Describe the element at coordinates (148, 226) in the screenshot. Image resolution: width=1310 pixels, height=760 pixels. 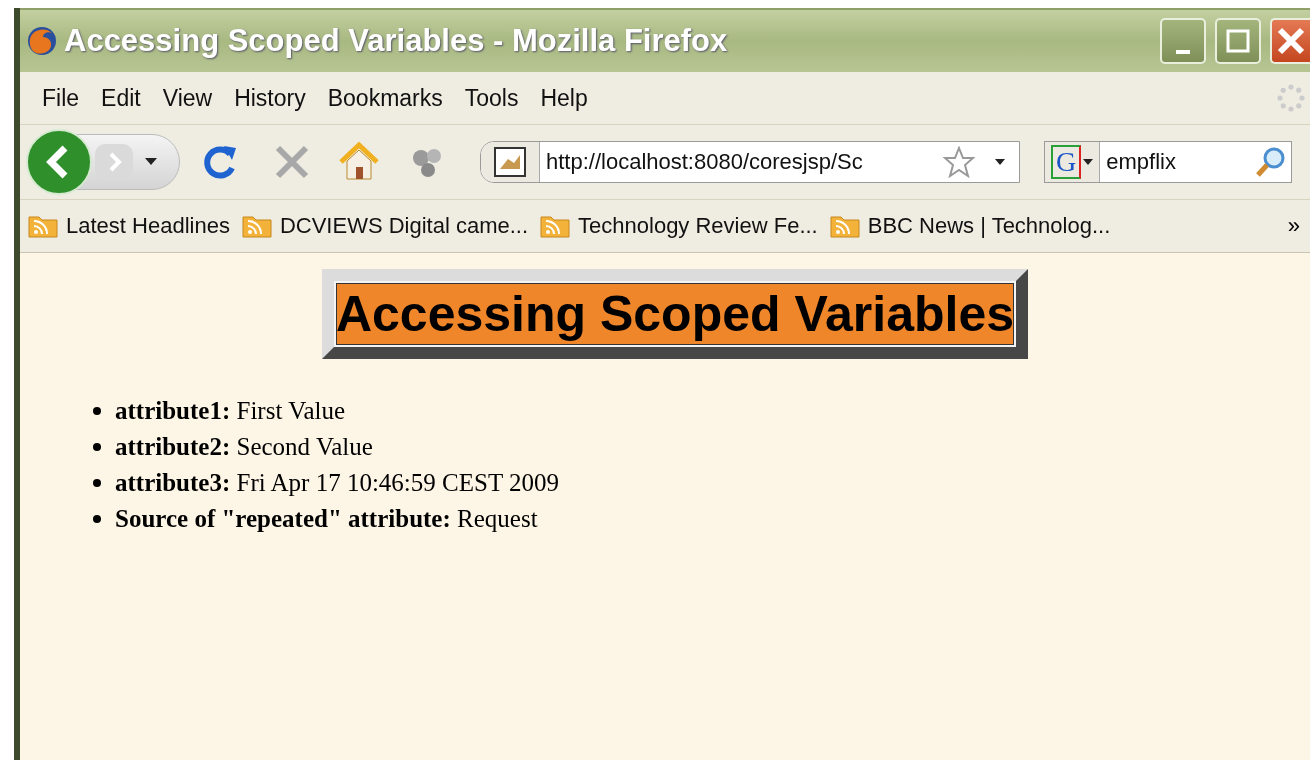
I see `bookmark-link: Latest Headlines` at that location.